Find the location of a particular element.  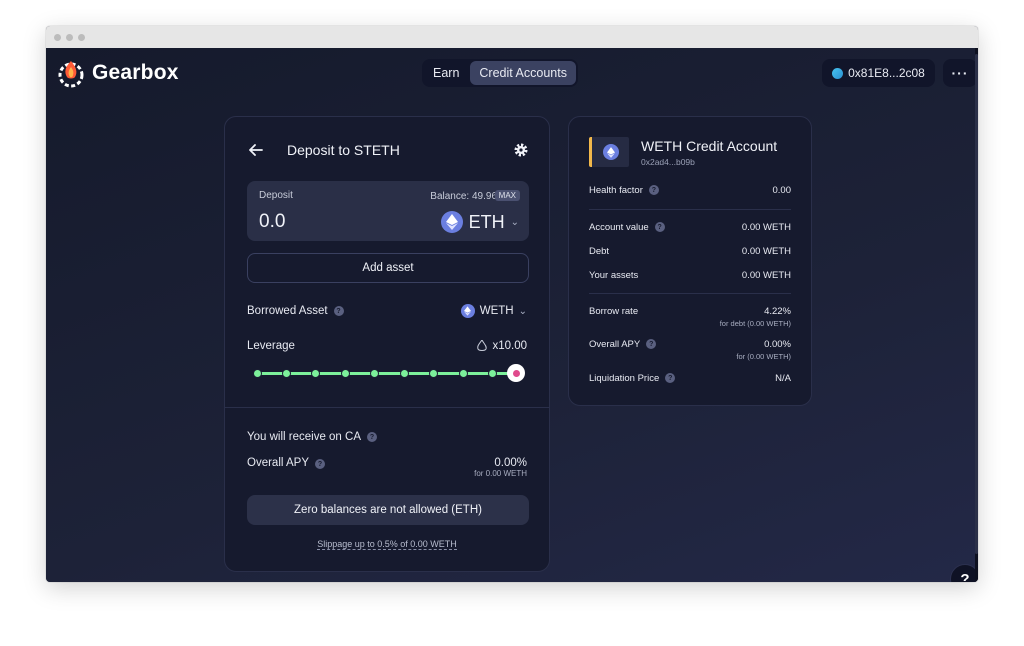

health-factor-row: Health factor ? 0.00 is located at coordinates (690, 190).